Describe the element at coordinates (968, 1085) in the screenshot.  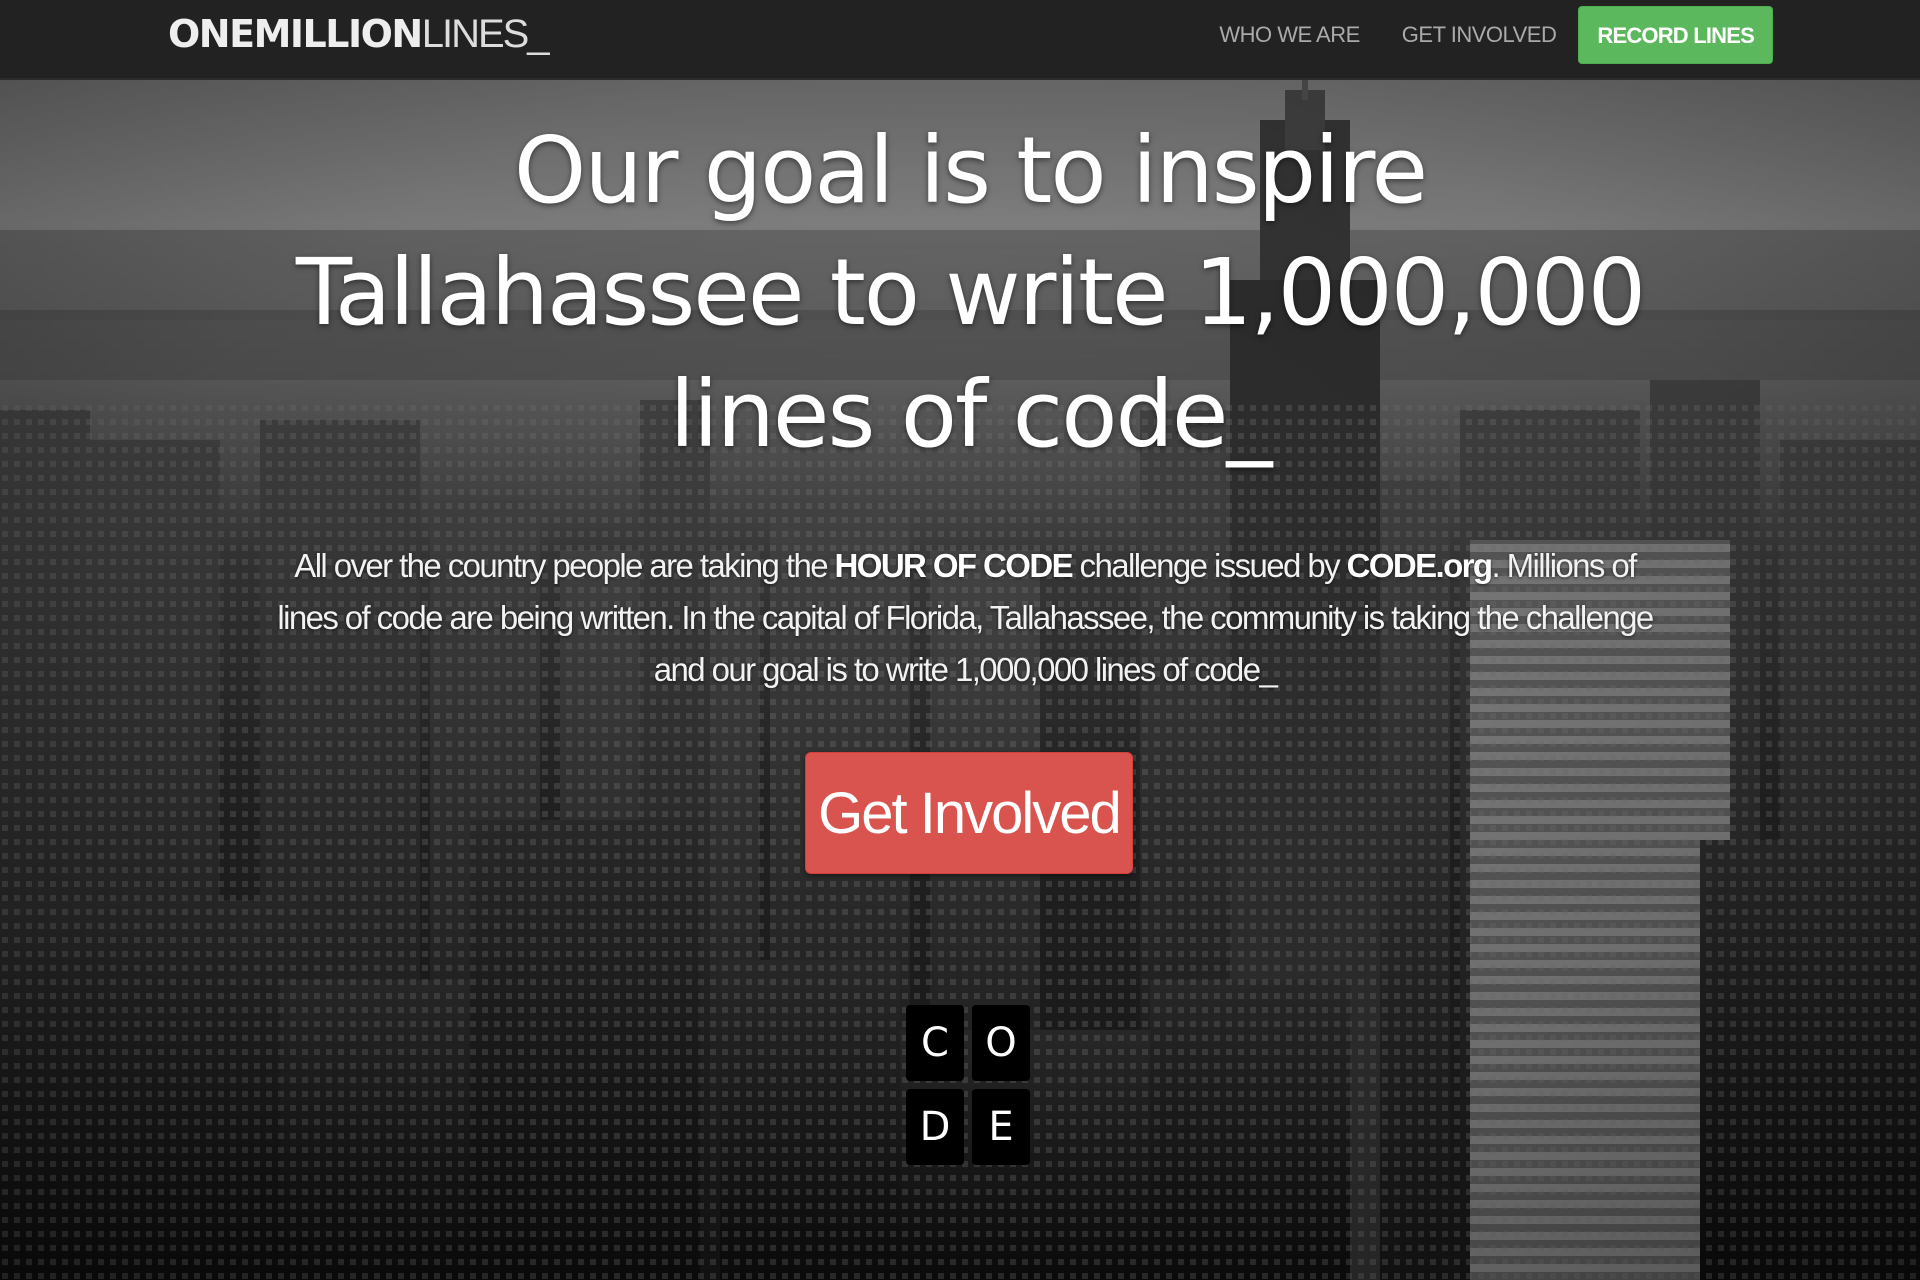
I see `code-org-logo: C O D E` at that location.